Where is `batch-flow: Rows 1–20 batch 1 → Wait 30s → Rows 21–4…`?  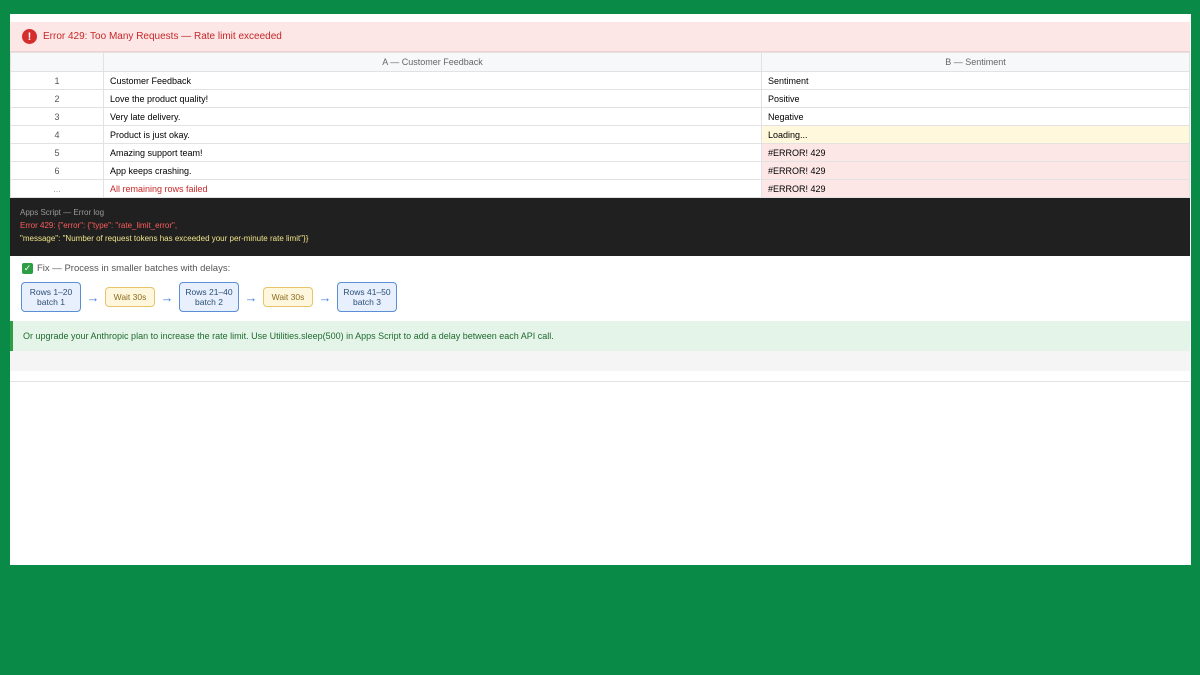
batch-flow: Rows 1–20 batch 1 → Wait 30s → Rows 21–4… is located at coordinates (600, 297).